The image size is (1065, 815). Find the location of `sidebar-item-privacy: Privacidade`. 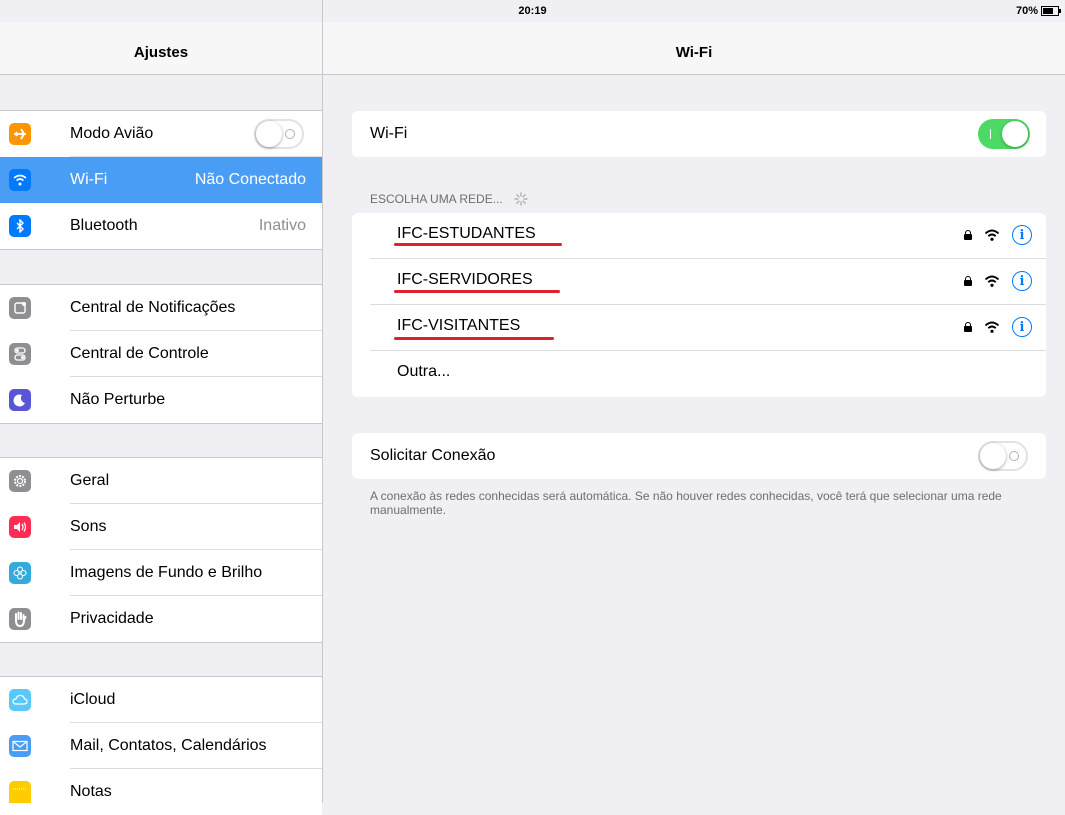

sidebar-item-privacy: Privacidade is located at coordinates (161, 619).